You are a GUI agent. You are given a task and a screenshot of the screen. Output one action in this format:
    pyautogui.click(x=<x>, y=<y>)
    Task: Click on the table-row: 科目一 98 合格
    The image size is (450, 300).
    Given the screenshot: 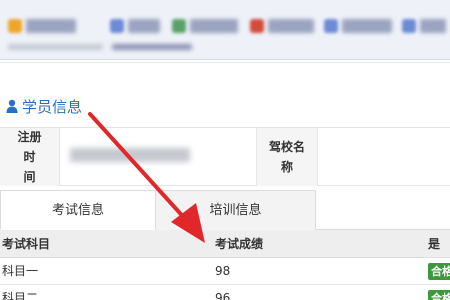 What is the action you would take?
    pyautogui.click(x=225, y=271)
    